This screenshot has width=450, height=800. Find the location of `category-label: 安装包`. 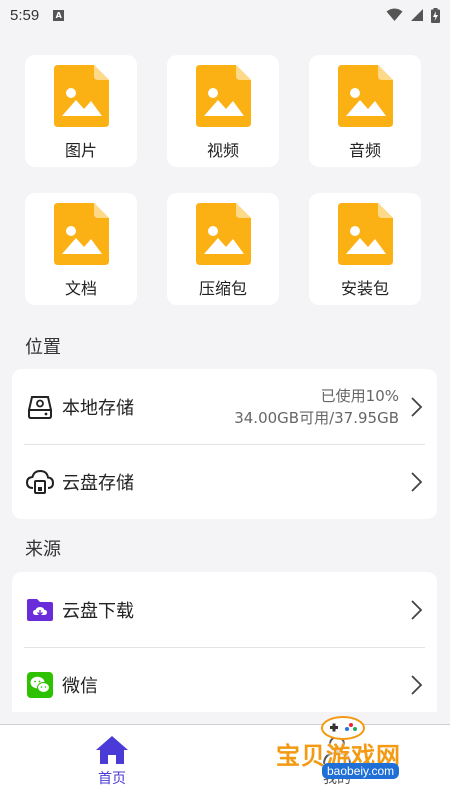

category-label: 安装包 is located at coordinates (364, 288).